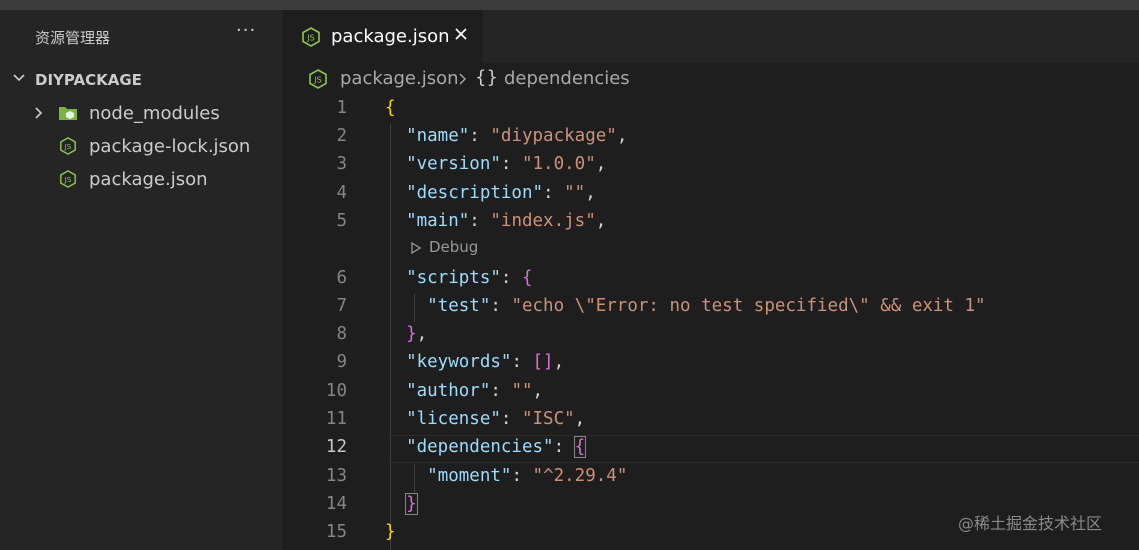 This screenshot has width=1139, height=550. What do you see at coordinates (141, 36) in the screenshot?
I see `explorer-header: 资源管理器 ···` at bounding box center [141, 36].